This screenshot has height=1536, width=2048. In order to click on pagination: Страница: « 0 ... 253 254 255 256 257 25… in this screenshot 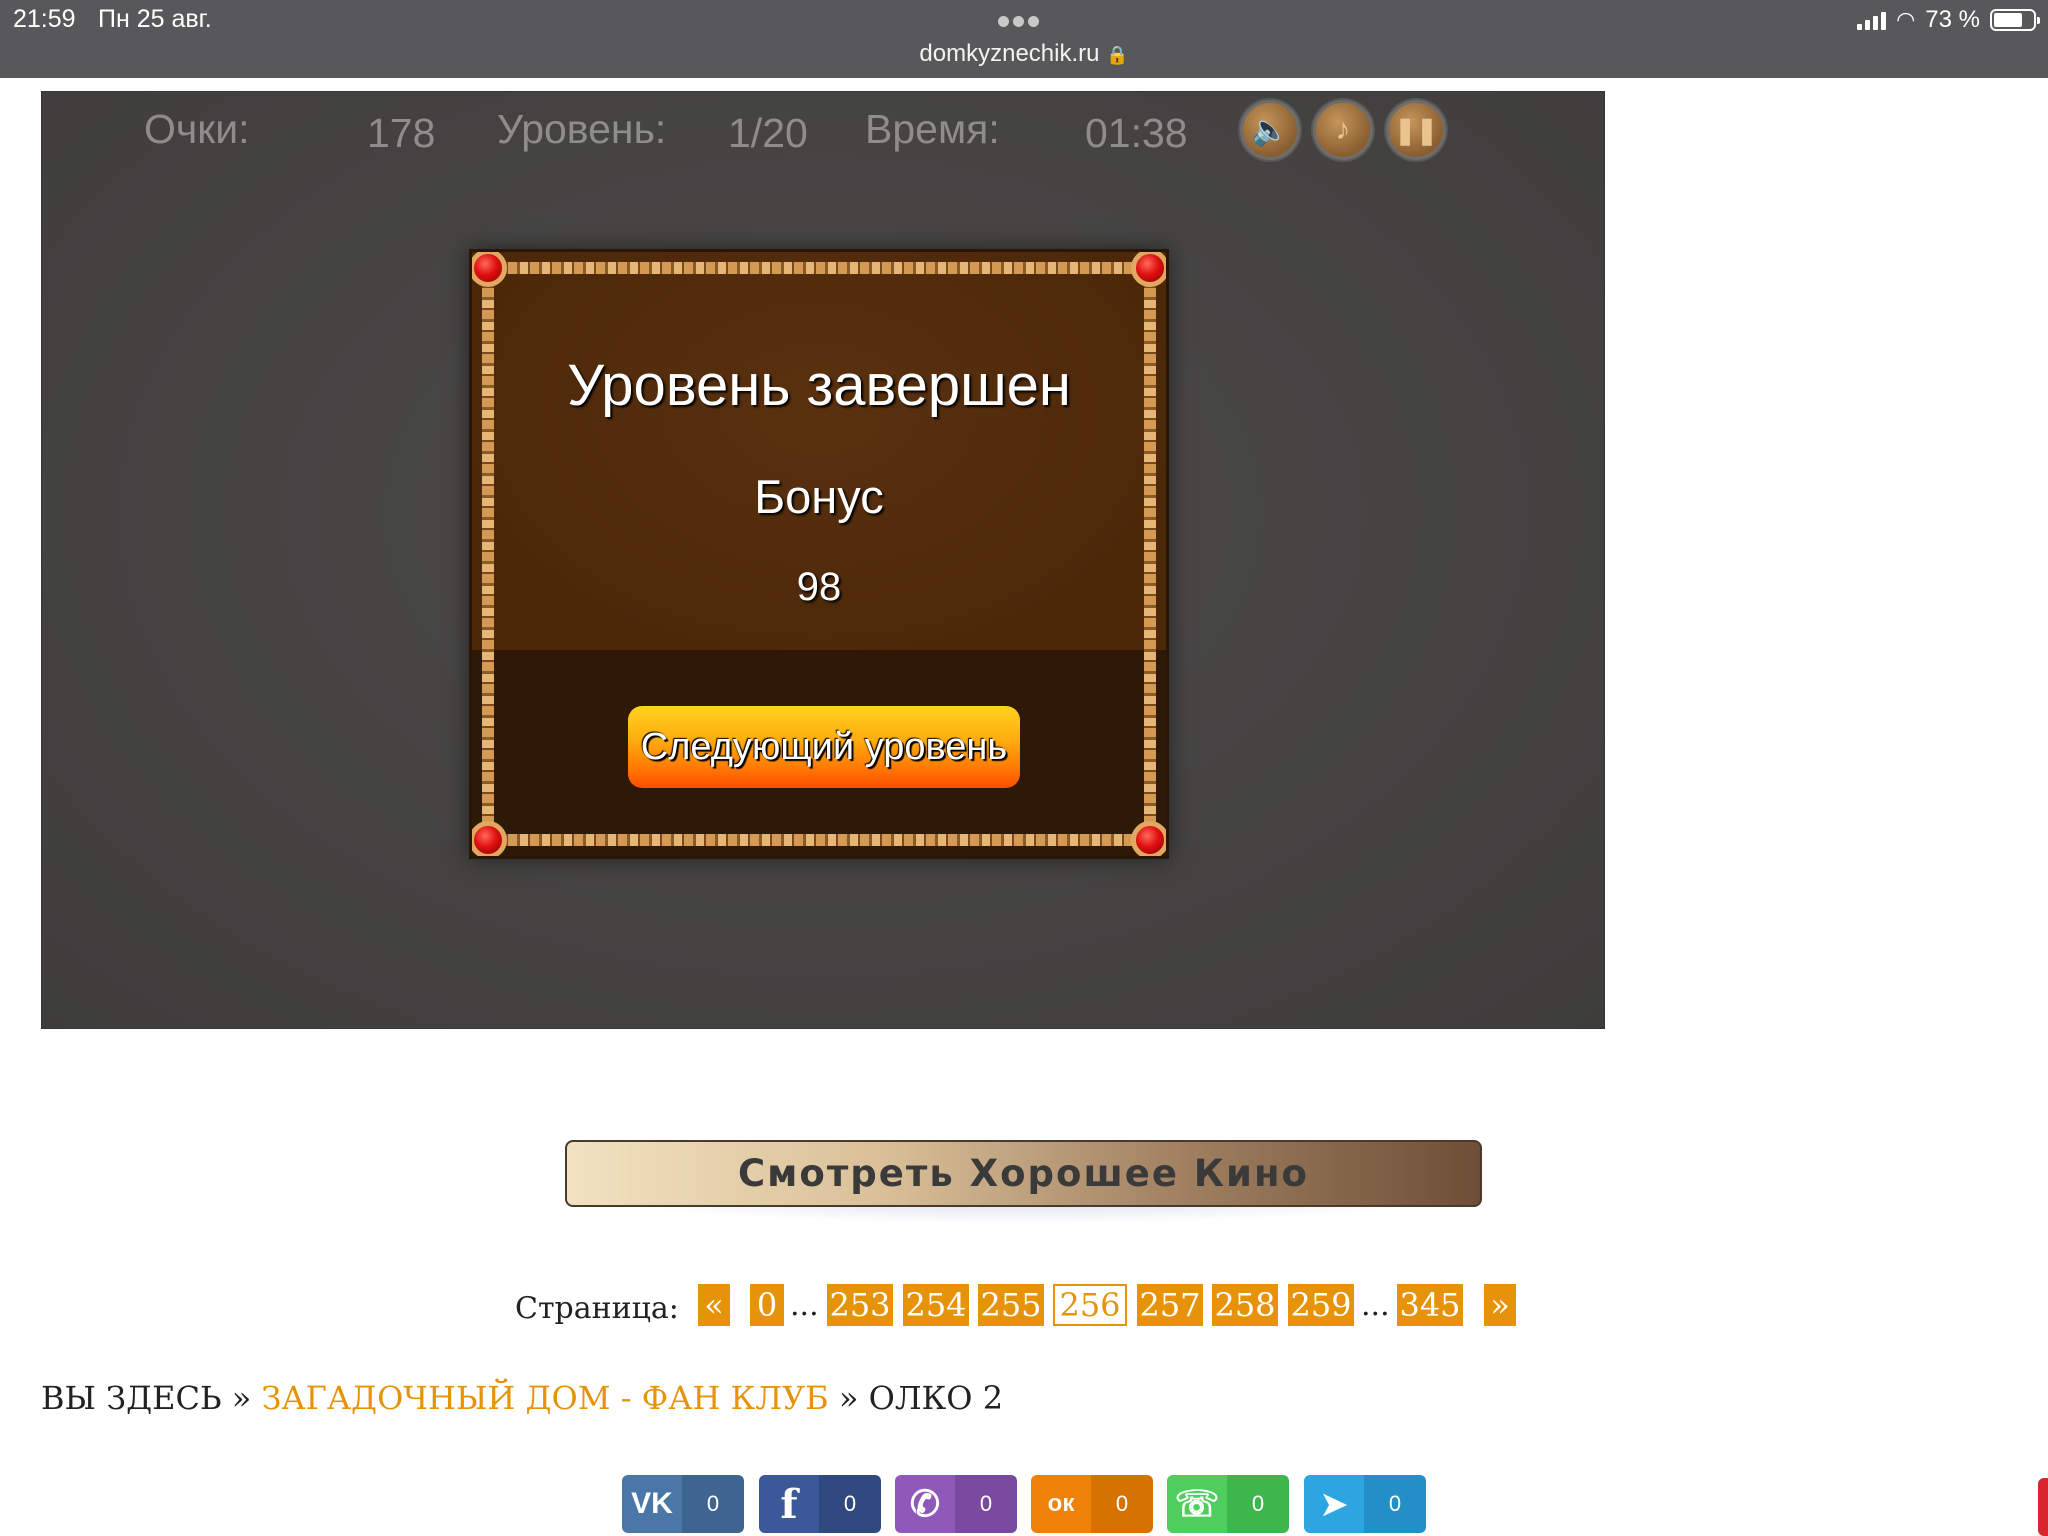, I will do `click(1024, 1306)`.